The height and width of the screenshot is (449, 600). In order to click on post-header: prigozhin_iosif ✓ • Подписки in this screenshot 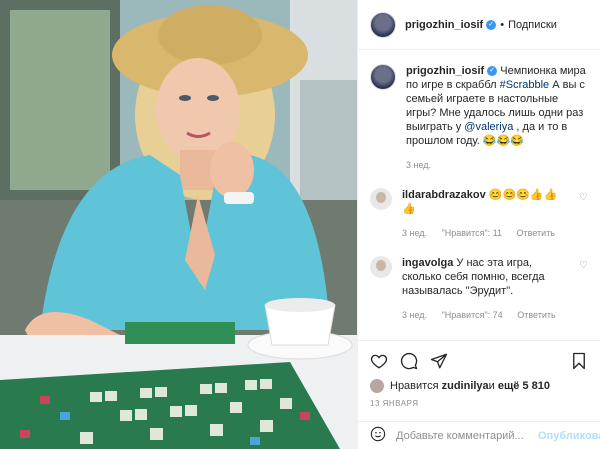, I will do `click(479, 25)`.